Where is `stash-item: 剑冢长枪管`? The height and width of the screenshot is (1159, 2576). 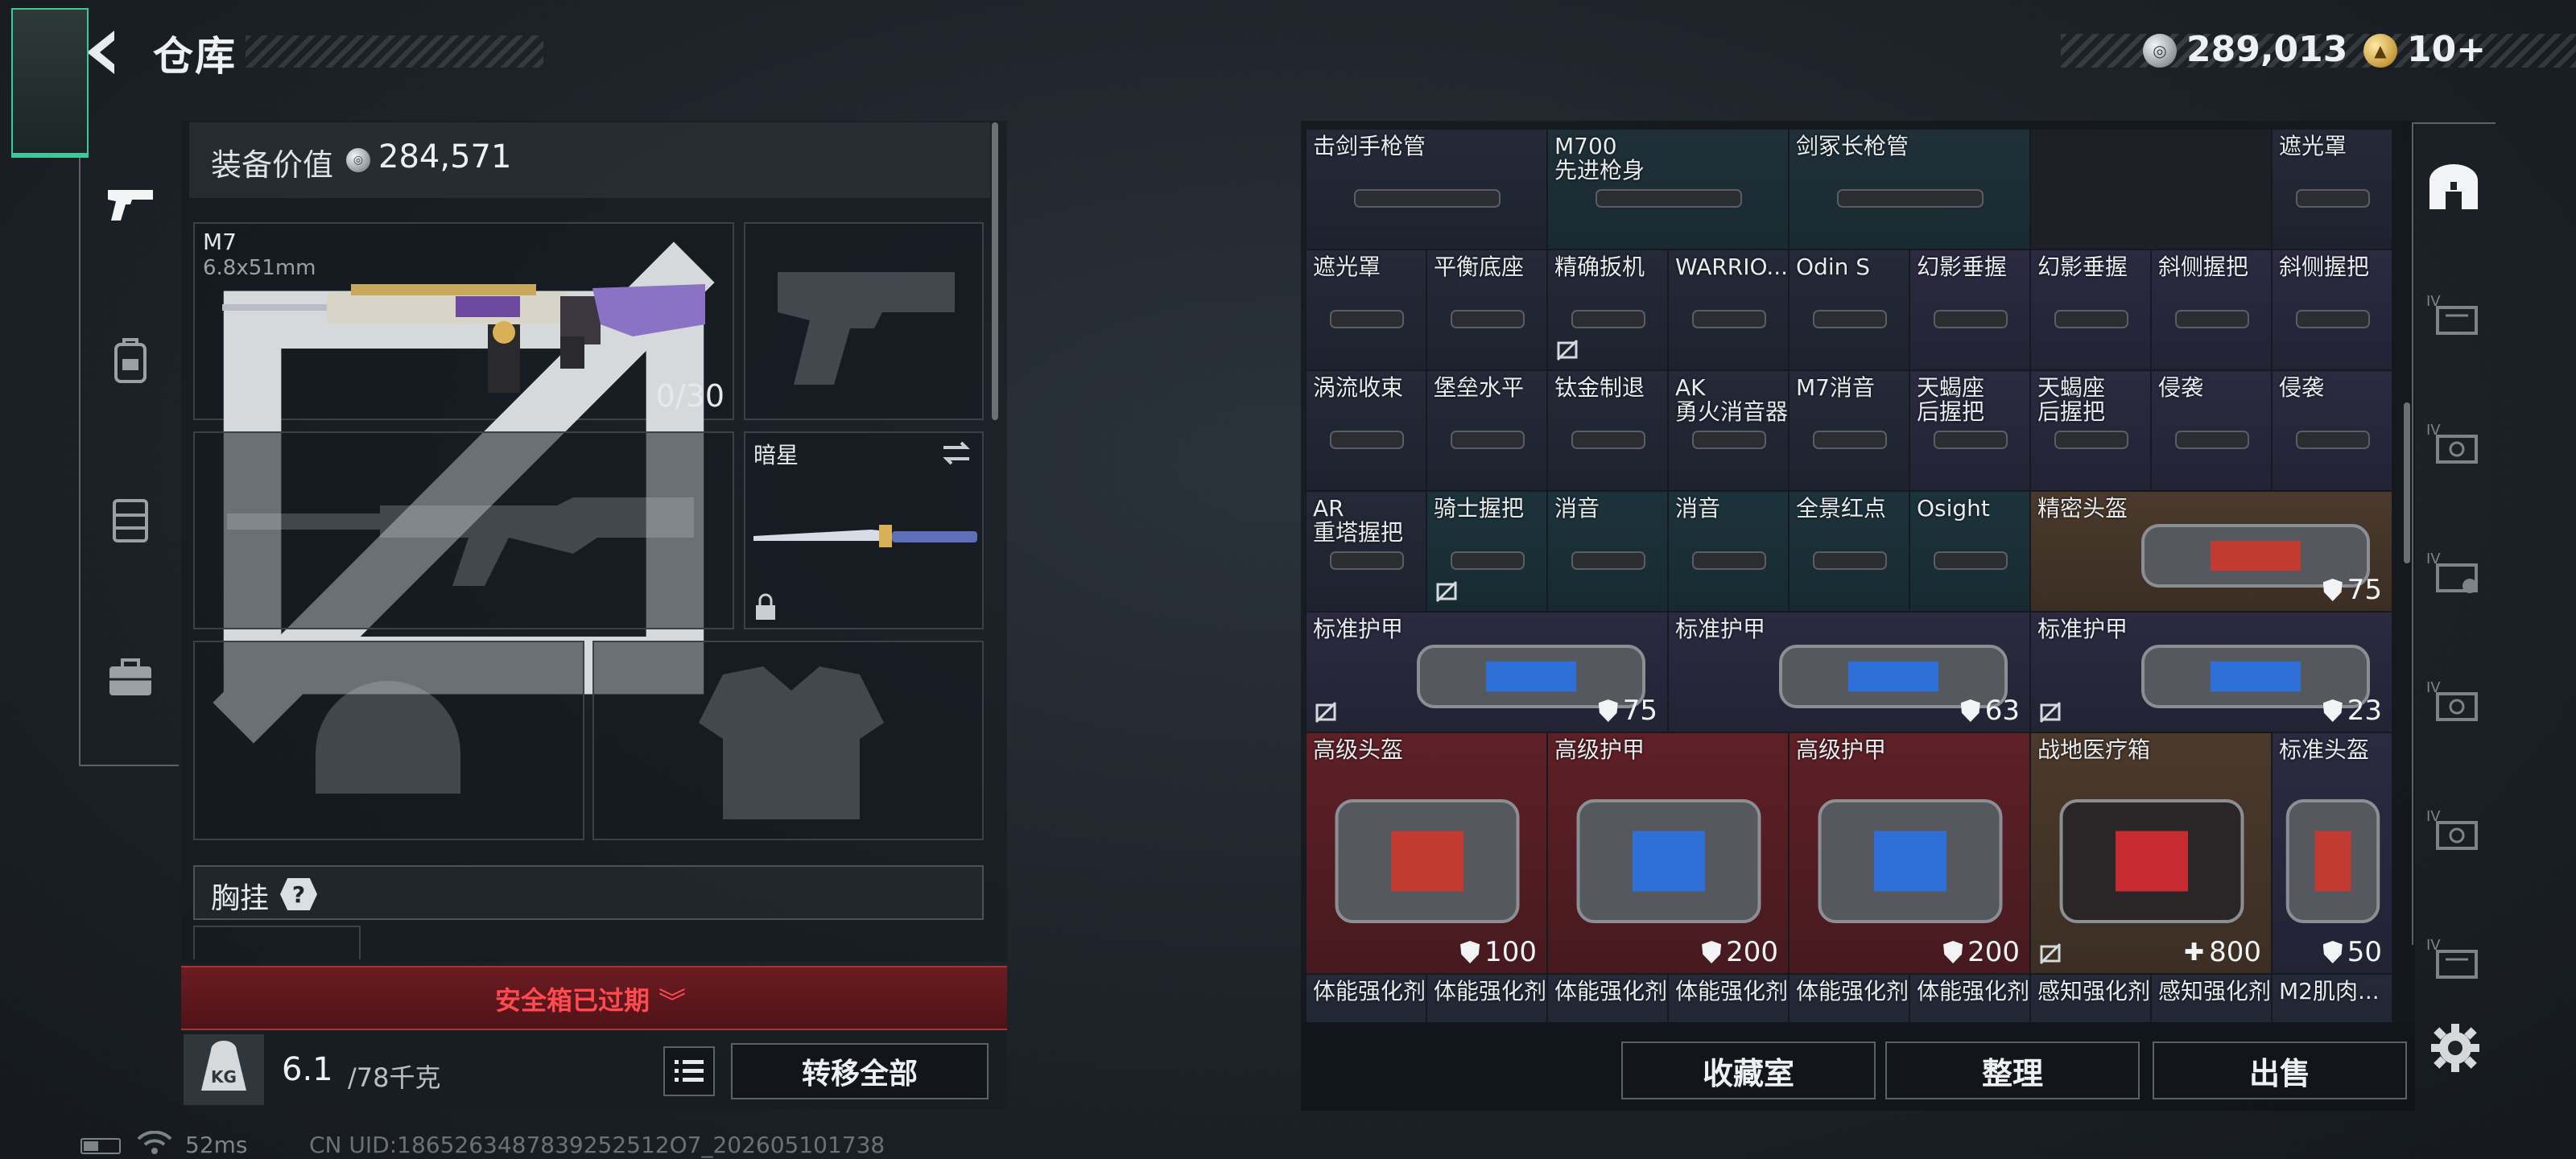
stash-item: 剑冢长枪管 is located at coordinates (1909, 189).